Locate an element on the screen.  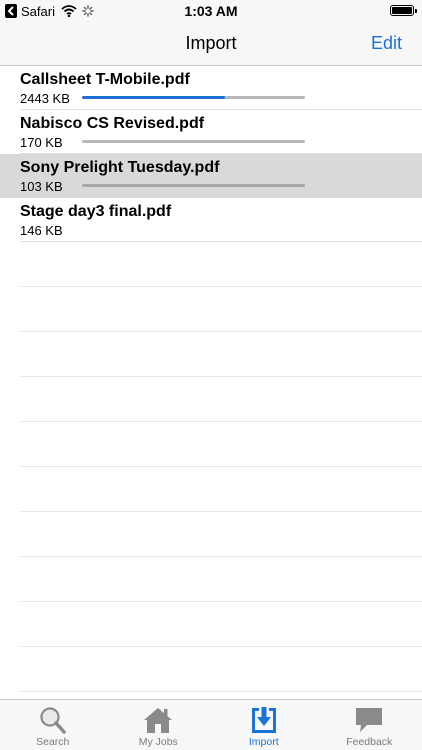
tab-my-jobs: My Jobs is located at coordinates (159, 725).